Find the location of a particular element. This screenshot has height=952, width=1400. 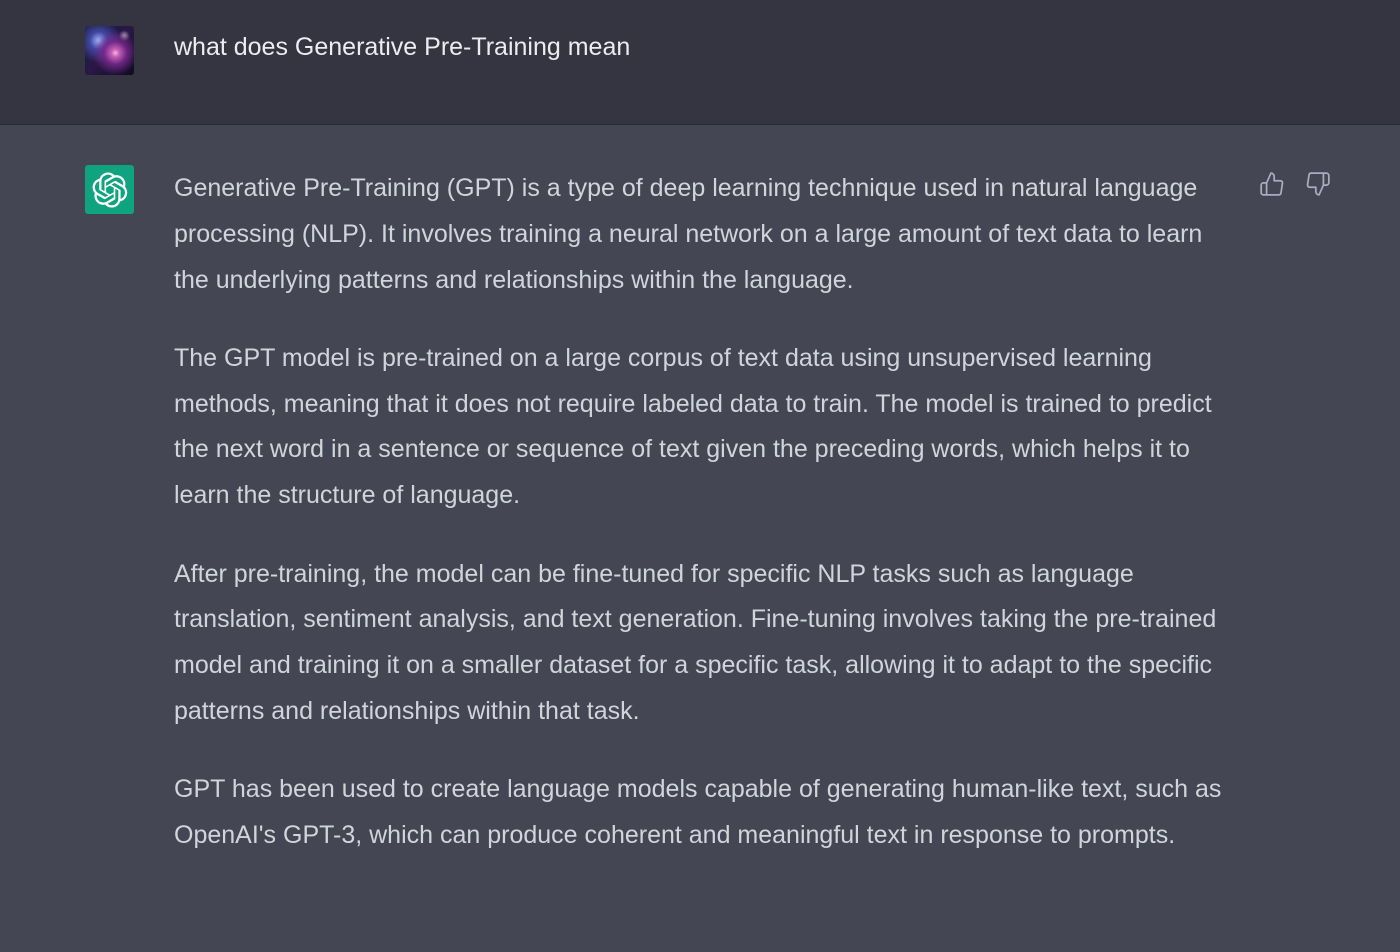

thumbs-down-icon is located at coordinates (1318, 184).